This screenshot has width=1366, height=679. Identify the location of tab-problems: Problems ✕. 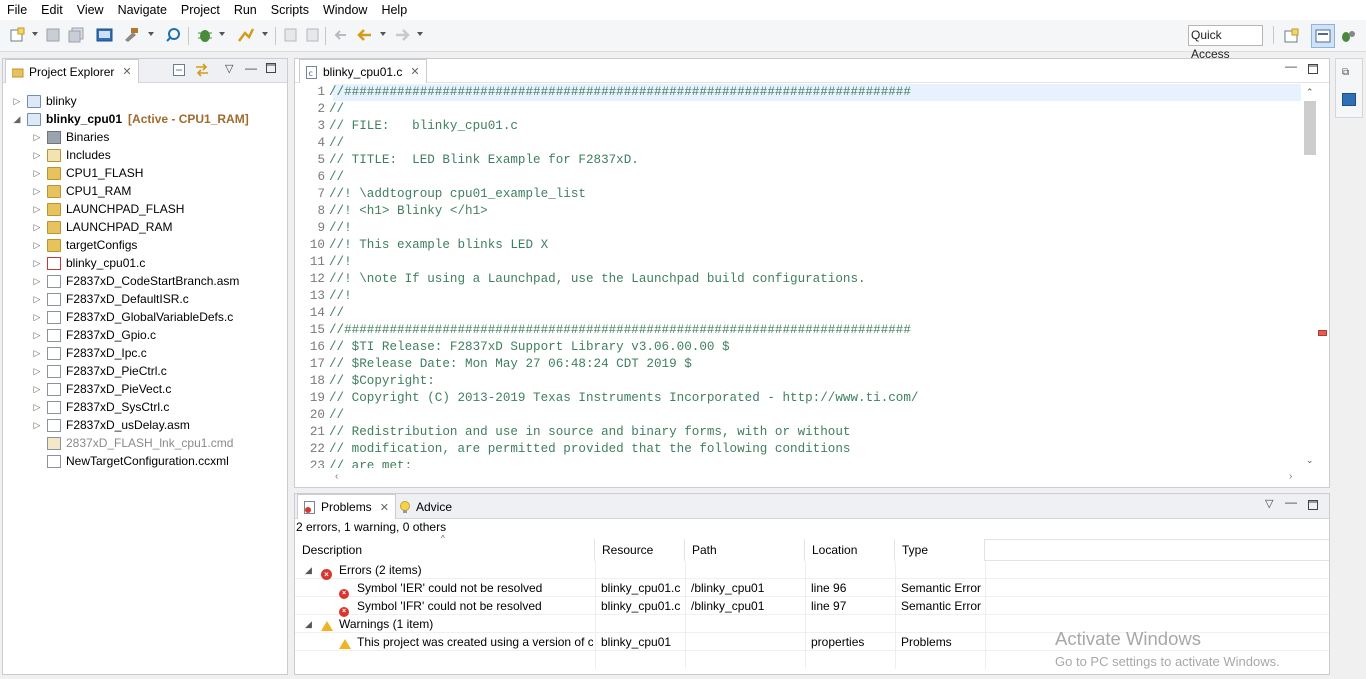
(346, 506).